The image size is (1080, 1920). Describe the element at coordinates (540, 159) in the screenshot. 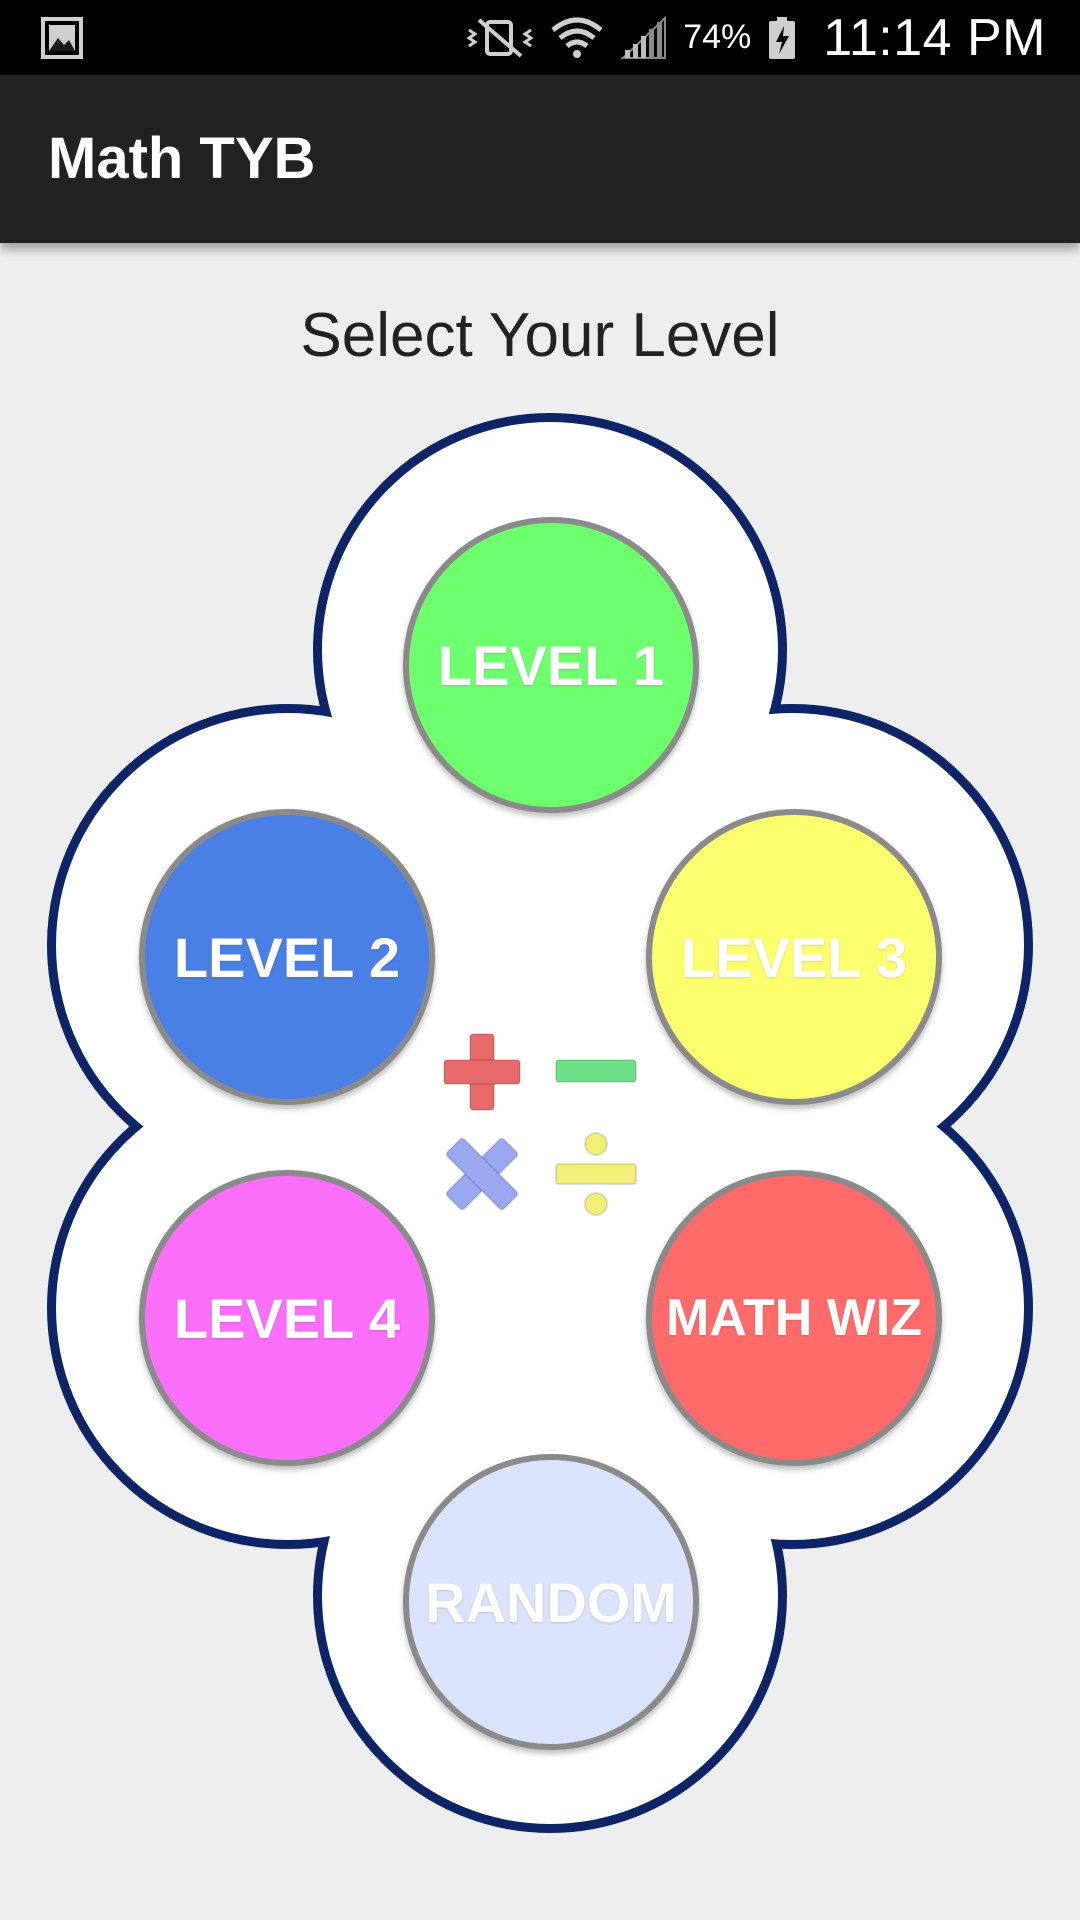

I see `app-bar: Math TYB` at that location.